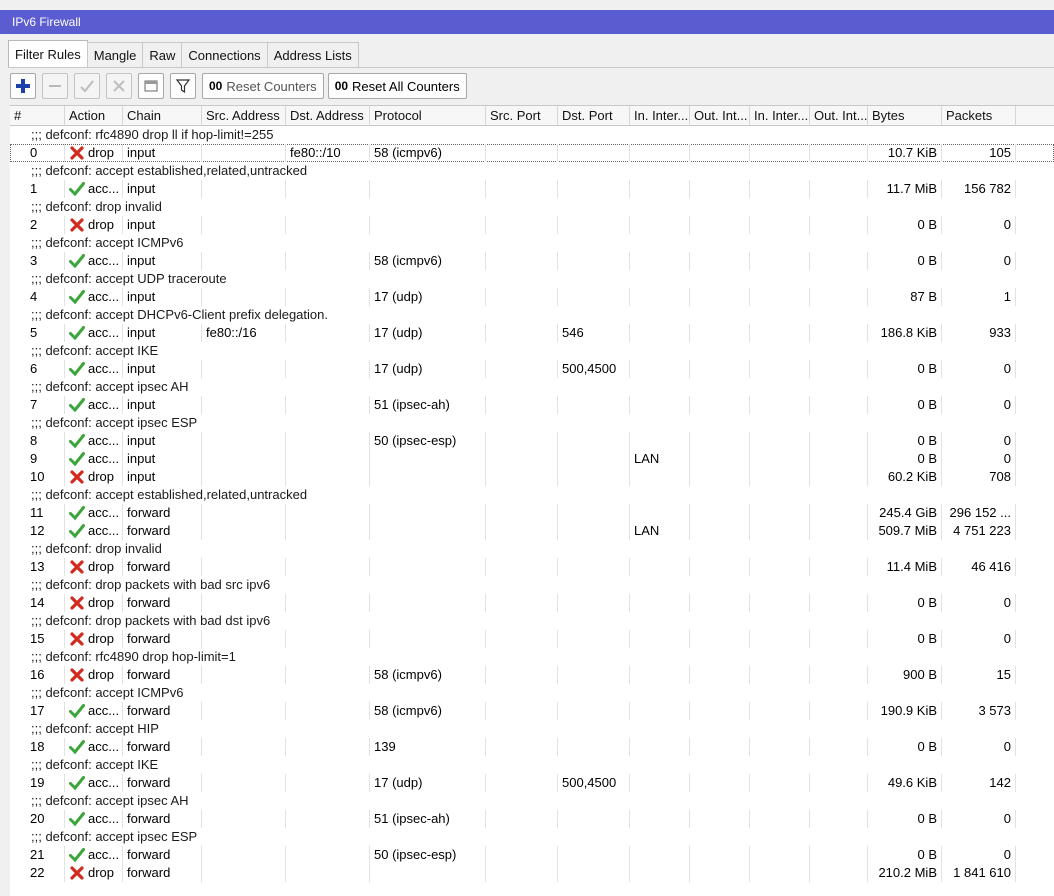 This screenshot has width=1054, height=896. I want to click on table-row: 21 acc... forward 50 (ipsec-esp) 0 B0, so click(532, 855).